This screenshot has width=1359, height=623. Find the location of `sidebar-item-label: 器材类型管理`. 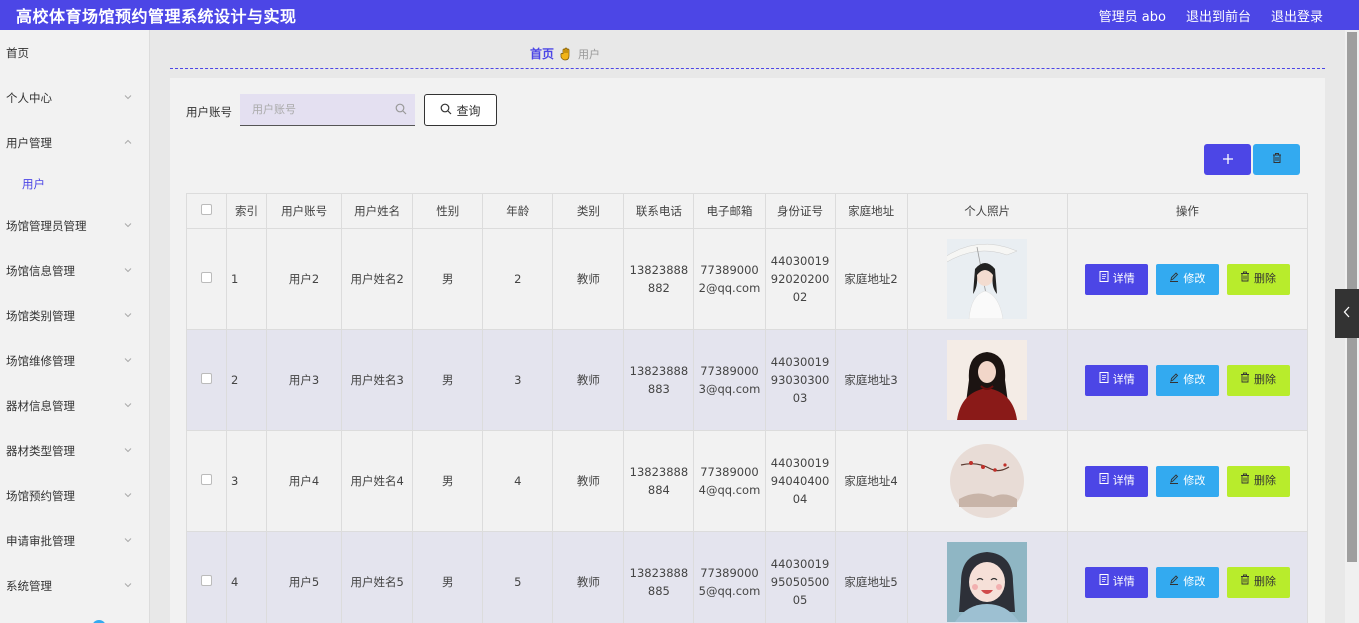

sidebar-item-label: 器材类型管理 is located at coordinates (40, 450).